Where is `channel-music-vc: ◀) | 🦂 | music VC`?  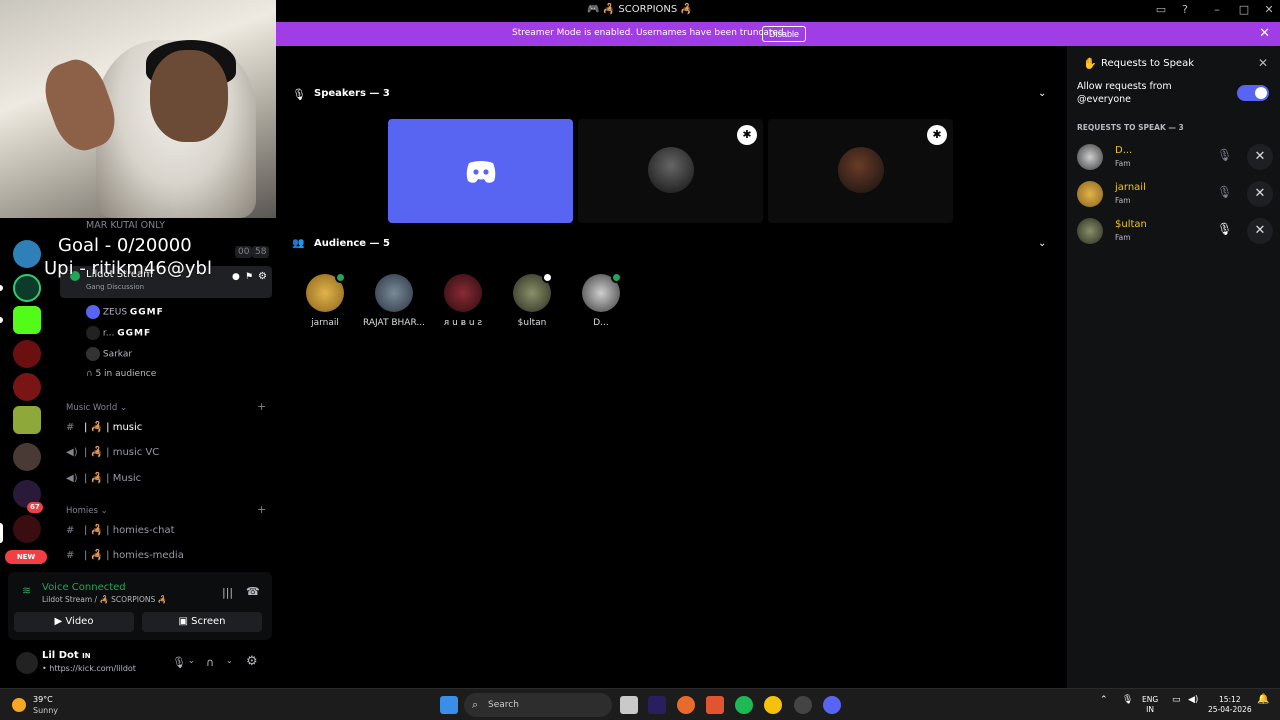 channel-music-vc: ◀) | 🦂 | music VC is located at coordinates (112, 452).